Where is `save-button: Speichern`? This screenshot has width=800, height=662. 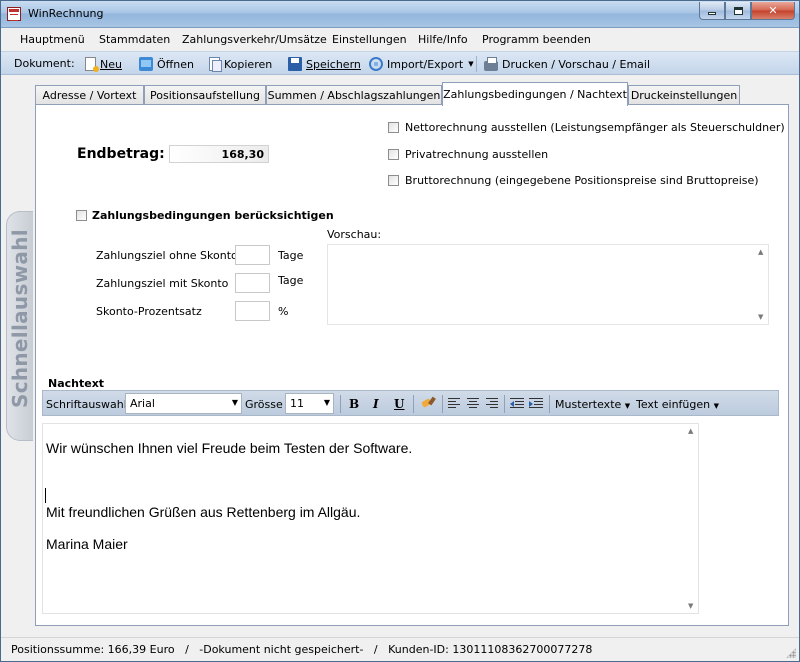
save-button: Speichern is located at coordinates (324, 64).